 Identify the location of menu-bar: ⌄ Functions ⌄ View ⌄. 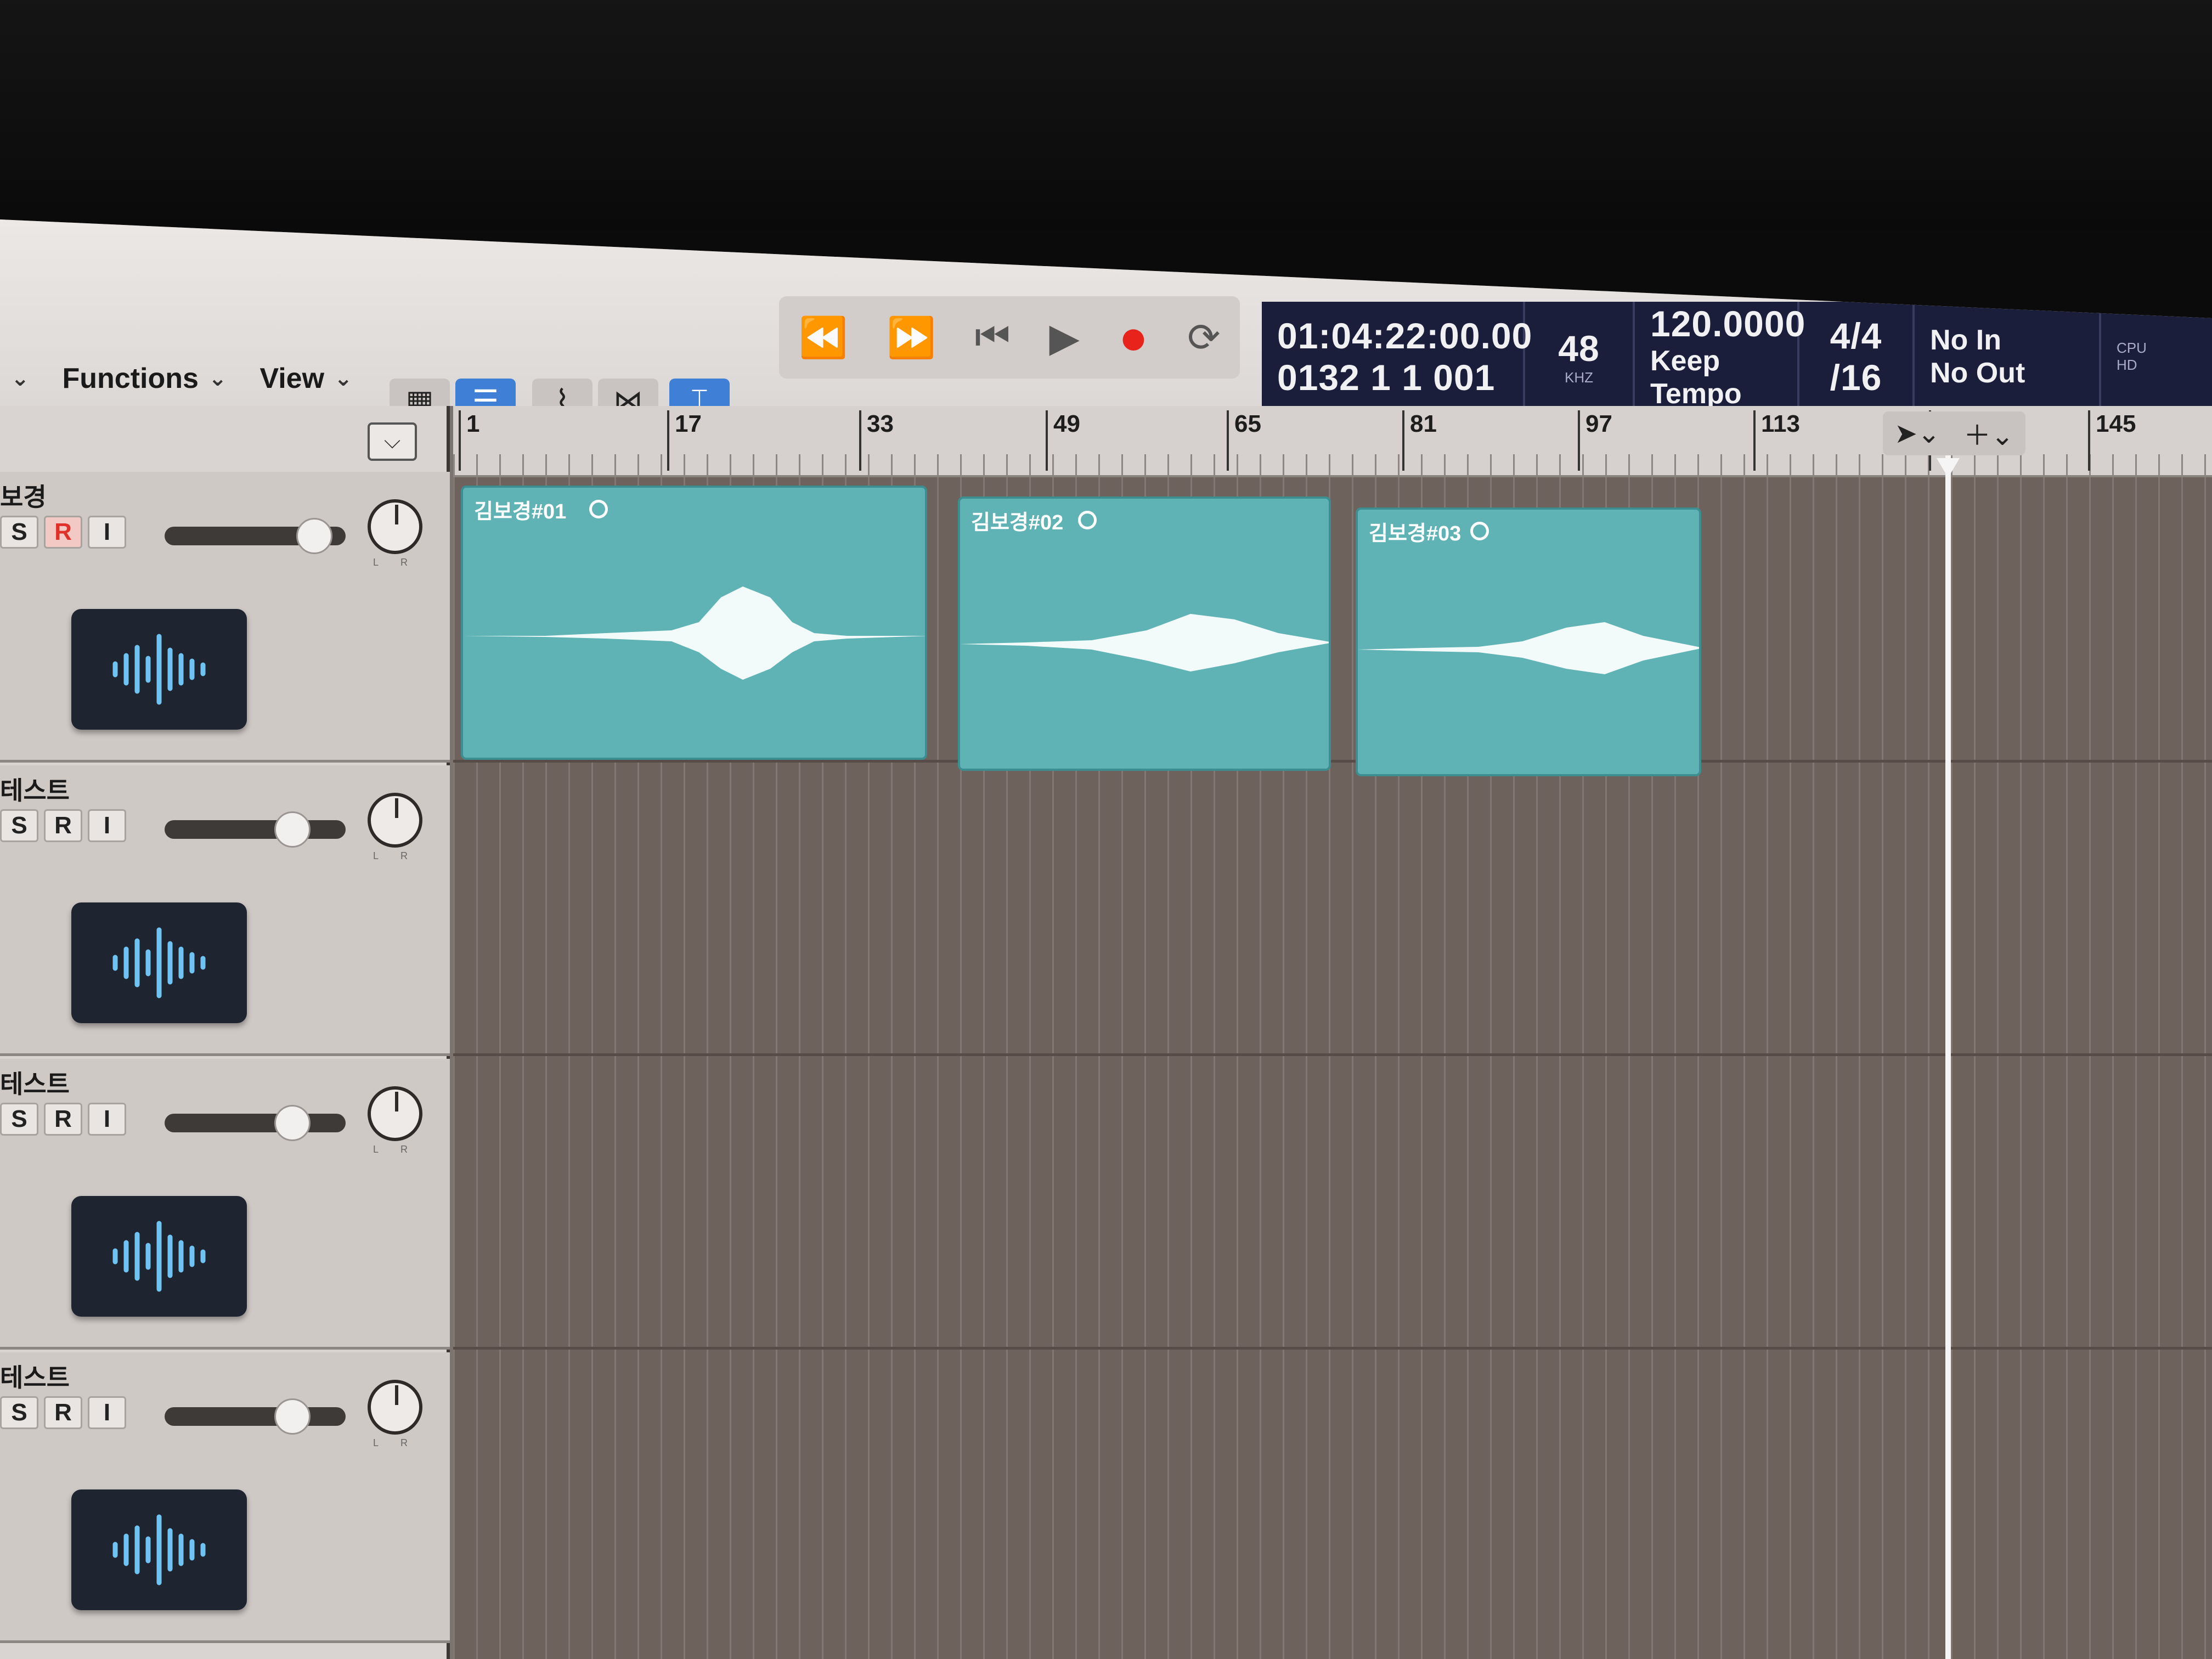
(176, 379).